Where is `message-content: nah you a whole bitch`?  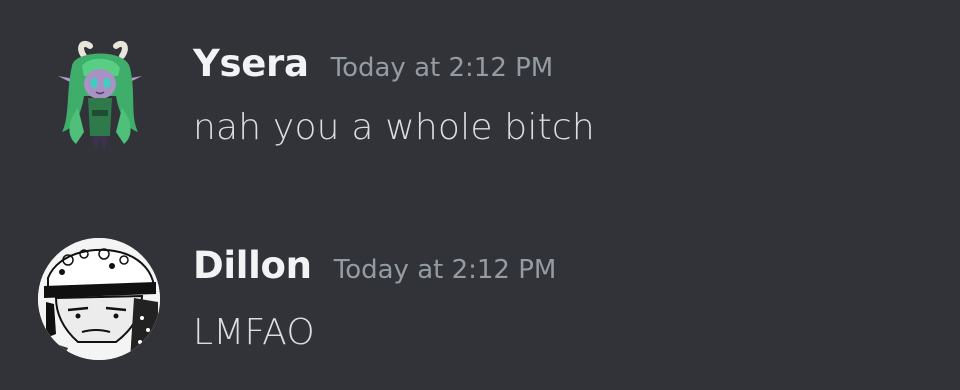 message-content: nah you a whole bitch is located at coordinates (394, 127).